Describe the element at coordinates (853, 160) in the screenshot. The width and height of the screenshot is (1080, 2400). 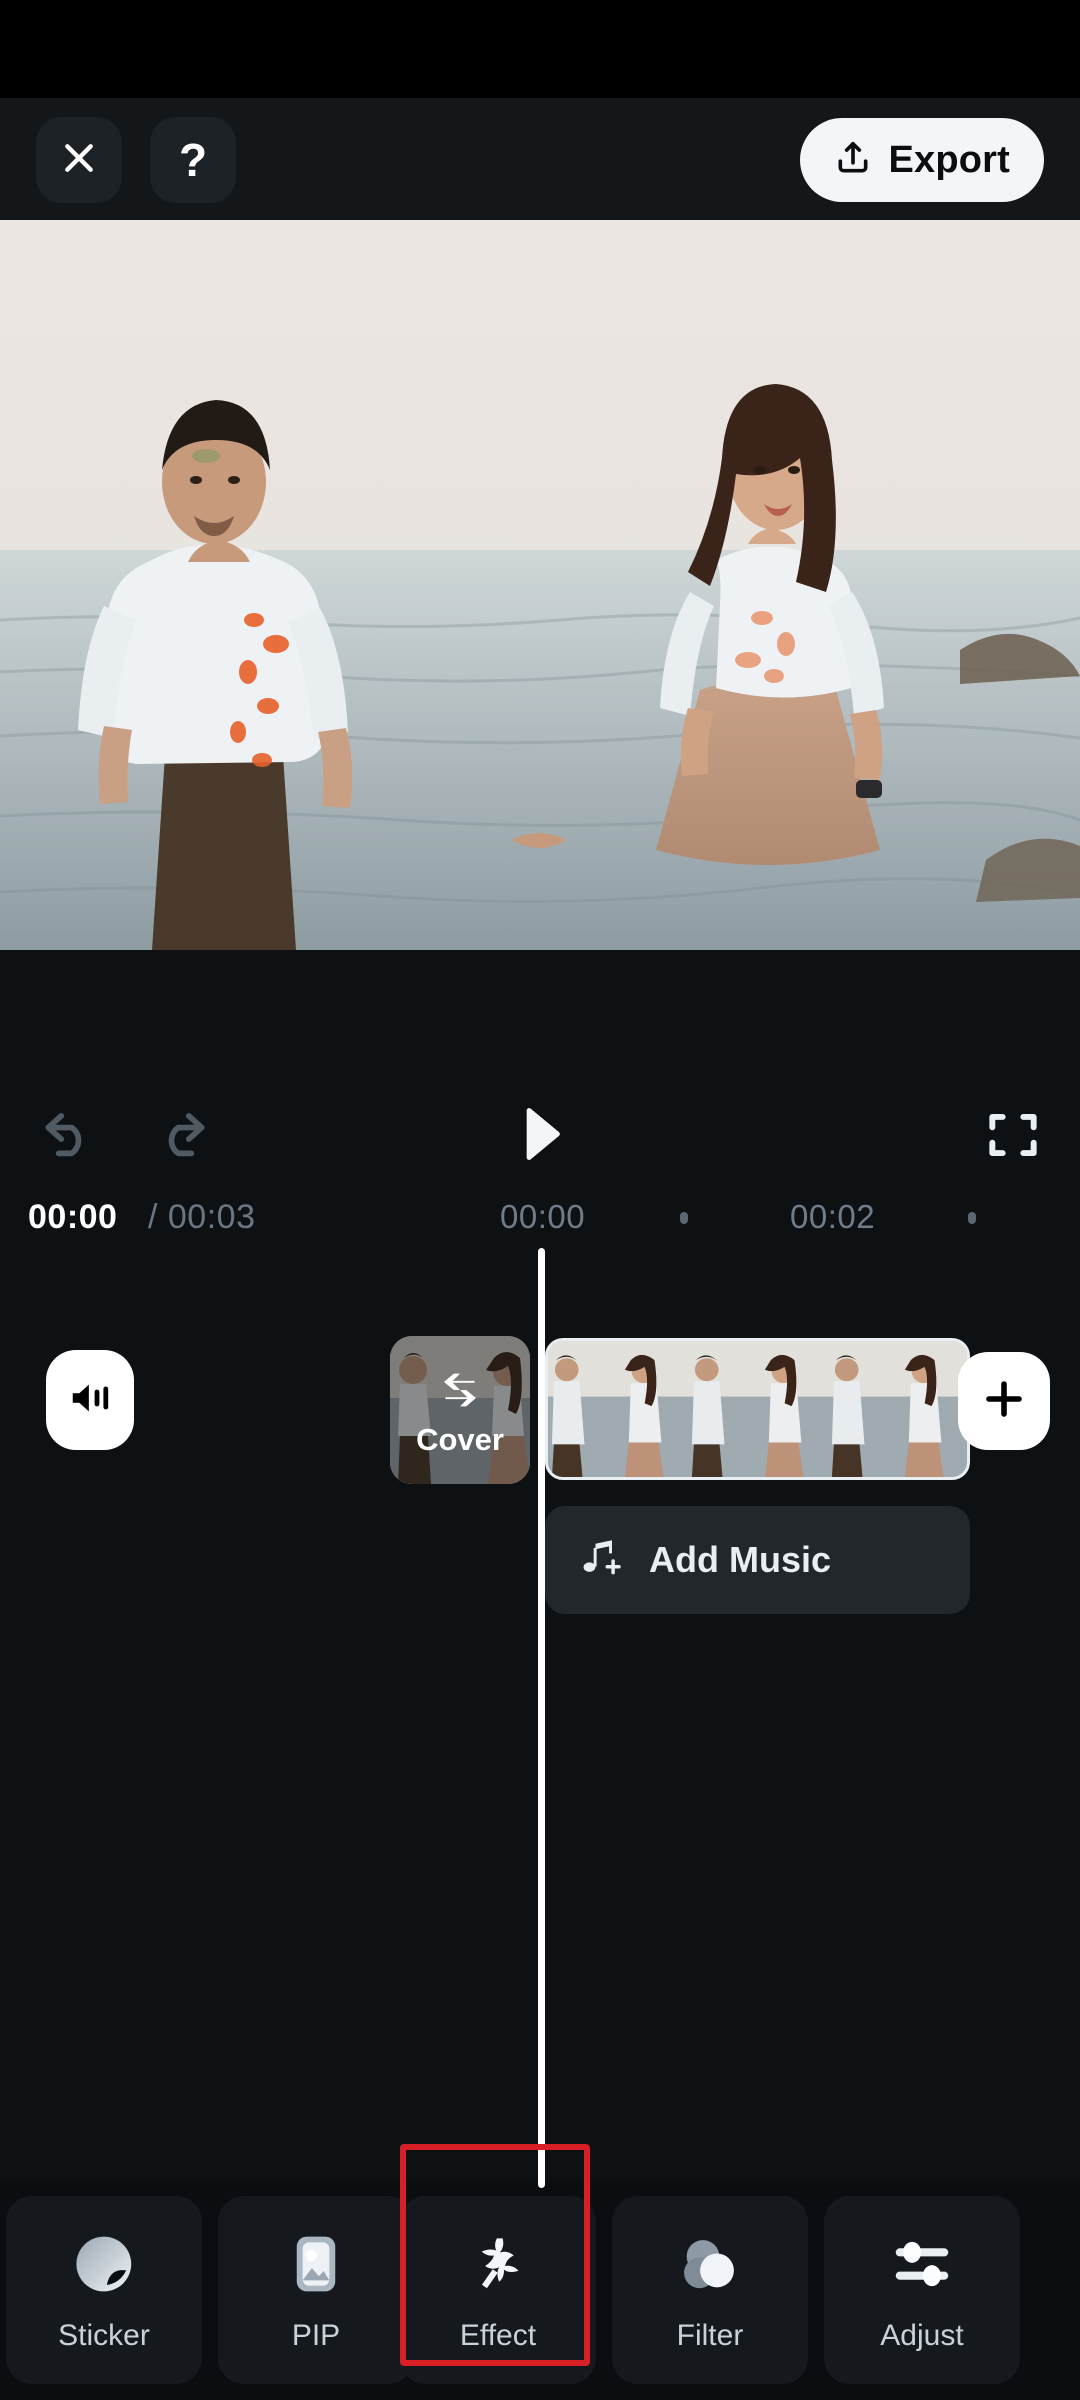
I see `upload-icon` at that location.